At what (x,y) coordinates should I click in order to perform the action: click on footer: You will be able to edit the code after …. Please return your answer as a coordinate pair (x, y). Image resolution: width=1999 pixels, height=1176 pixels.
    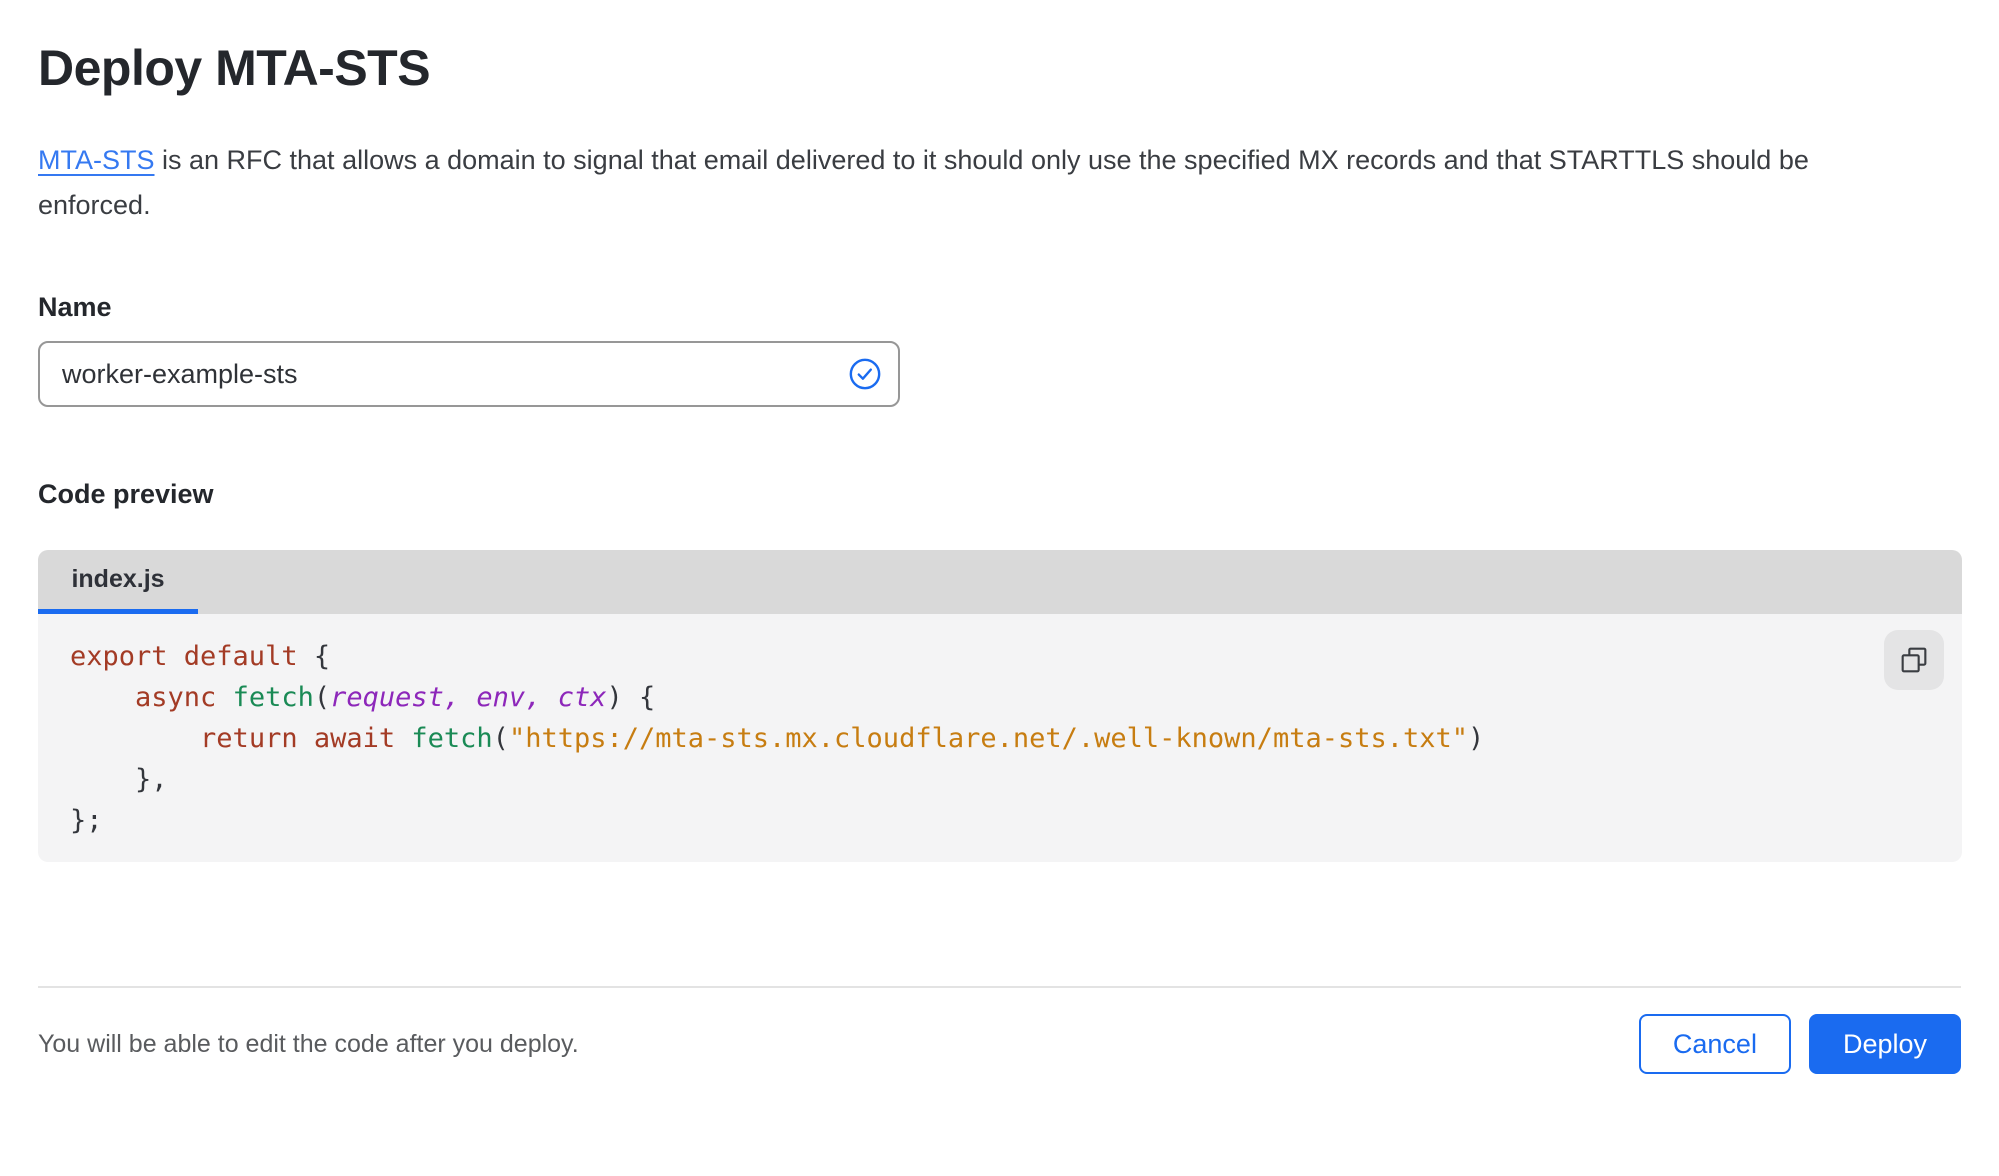
    Looking at the image, I should click on (999, 1031).